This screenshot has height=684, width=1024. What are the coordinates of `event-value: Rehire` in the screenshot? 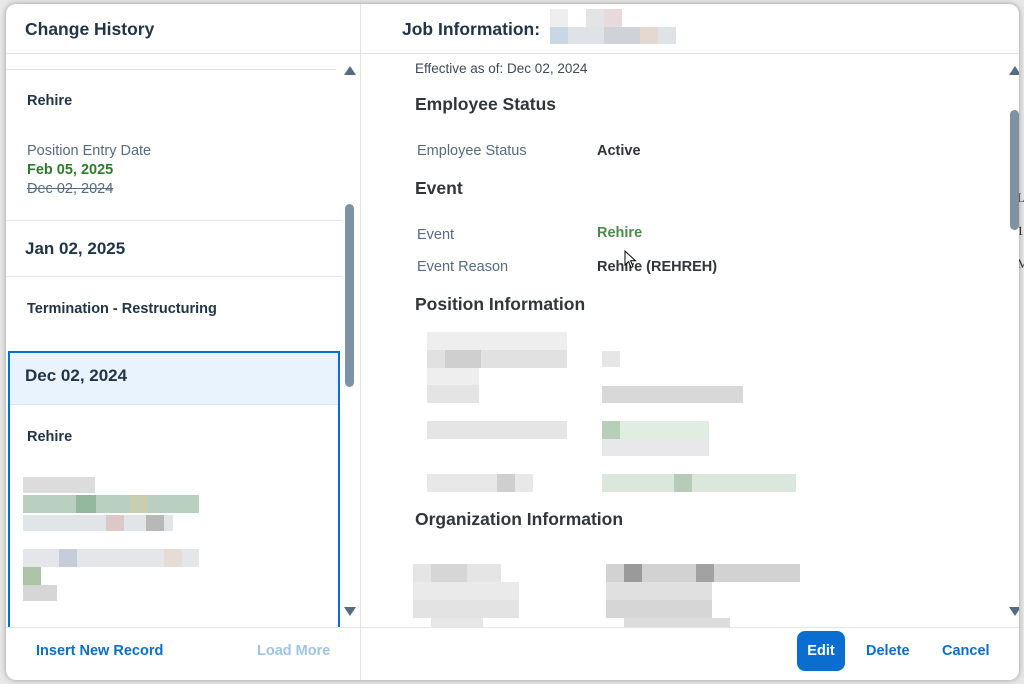 It's located at (620, 233).